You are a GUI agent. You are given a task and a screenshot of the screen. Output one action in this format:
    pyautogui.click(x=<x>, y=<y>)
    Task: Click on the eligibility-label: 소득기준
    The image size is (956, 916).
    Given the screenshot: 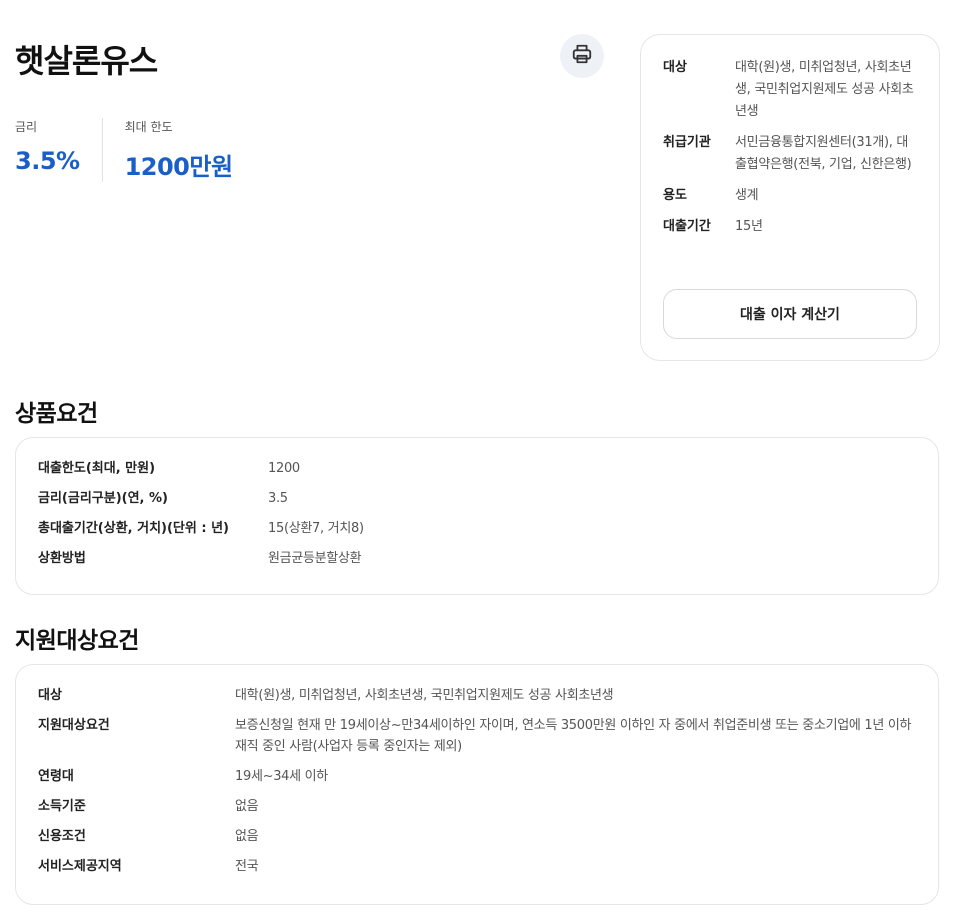 What is the action you would take?
    pyautogui.click(x=62, y=806)
    